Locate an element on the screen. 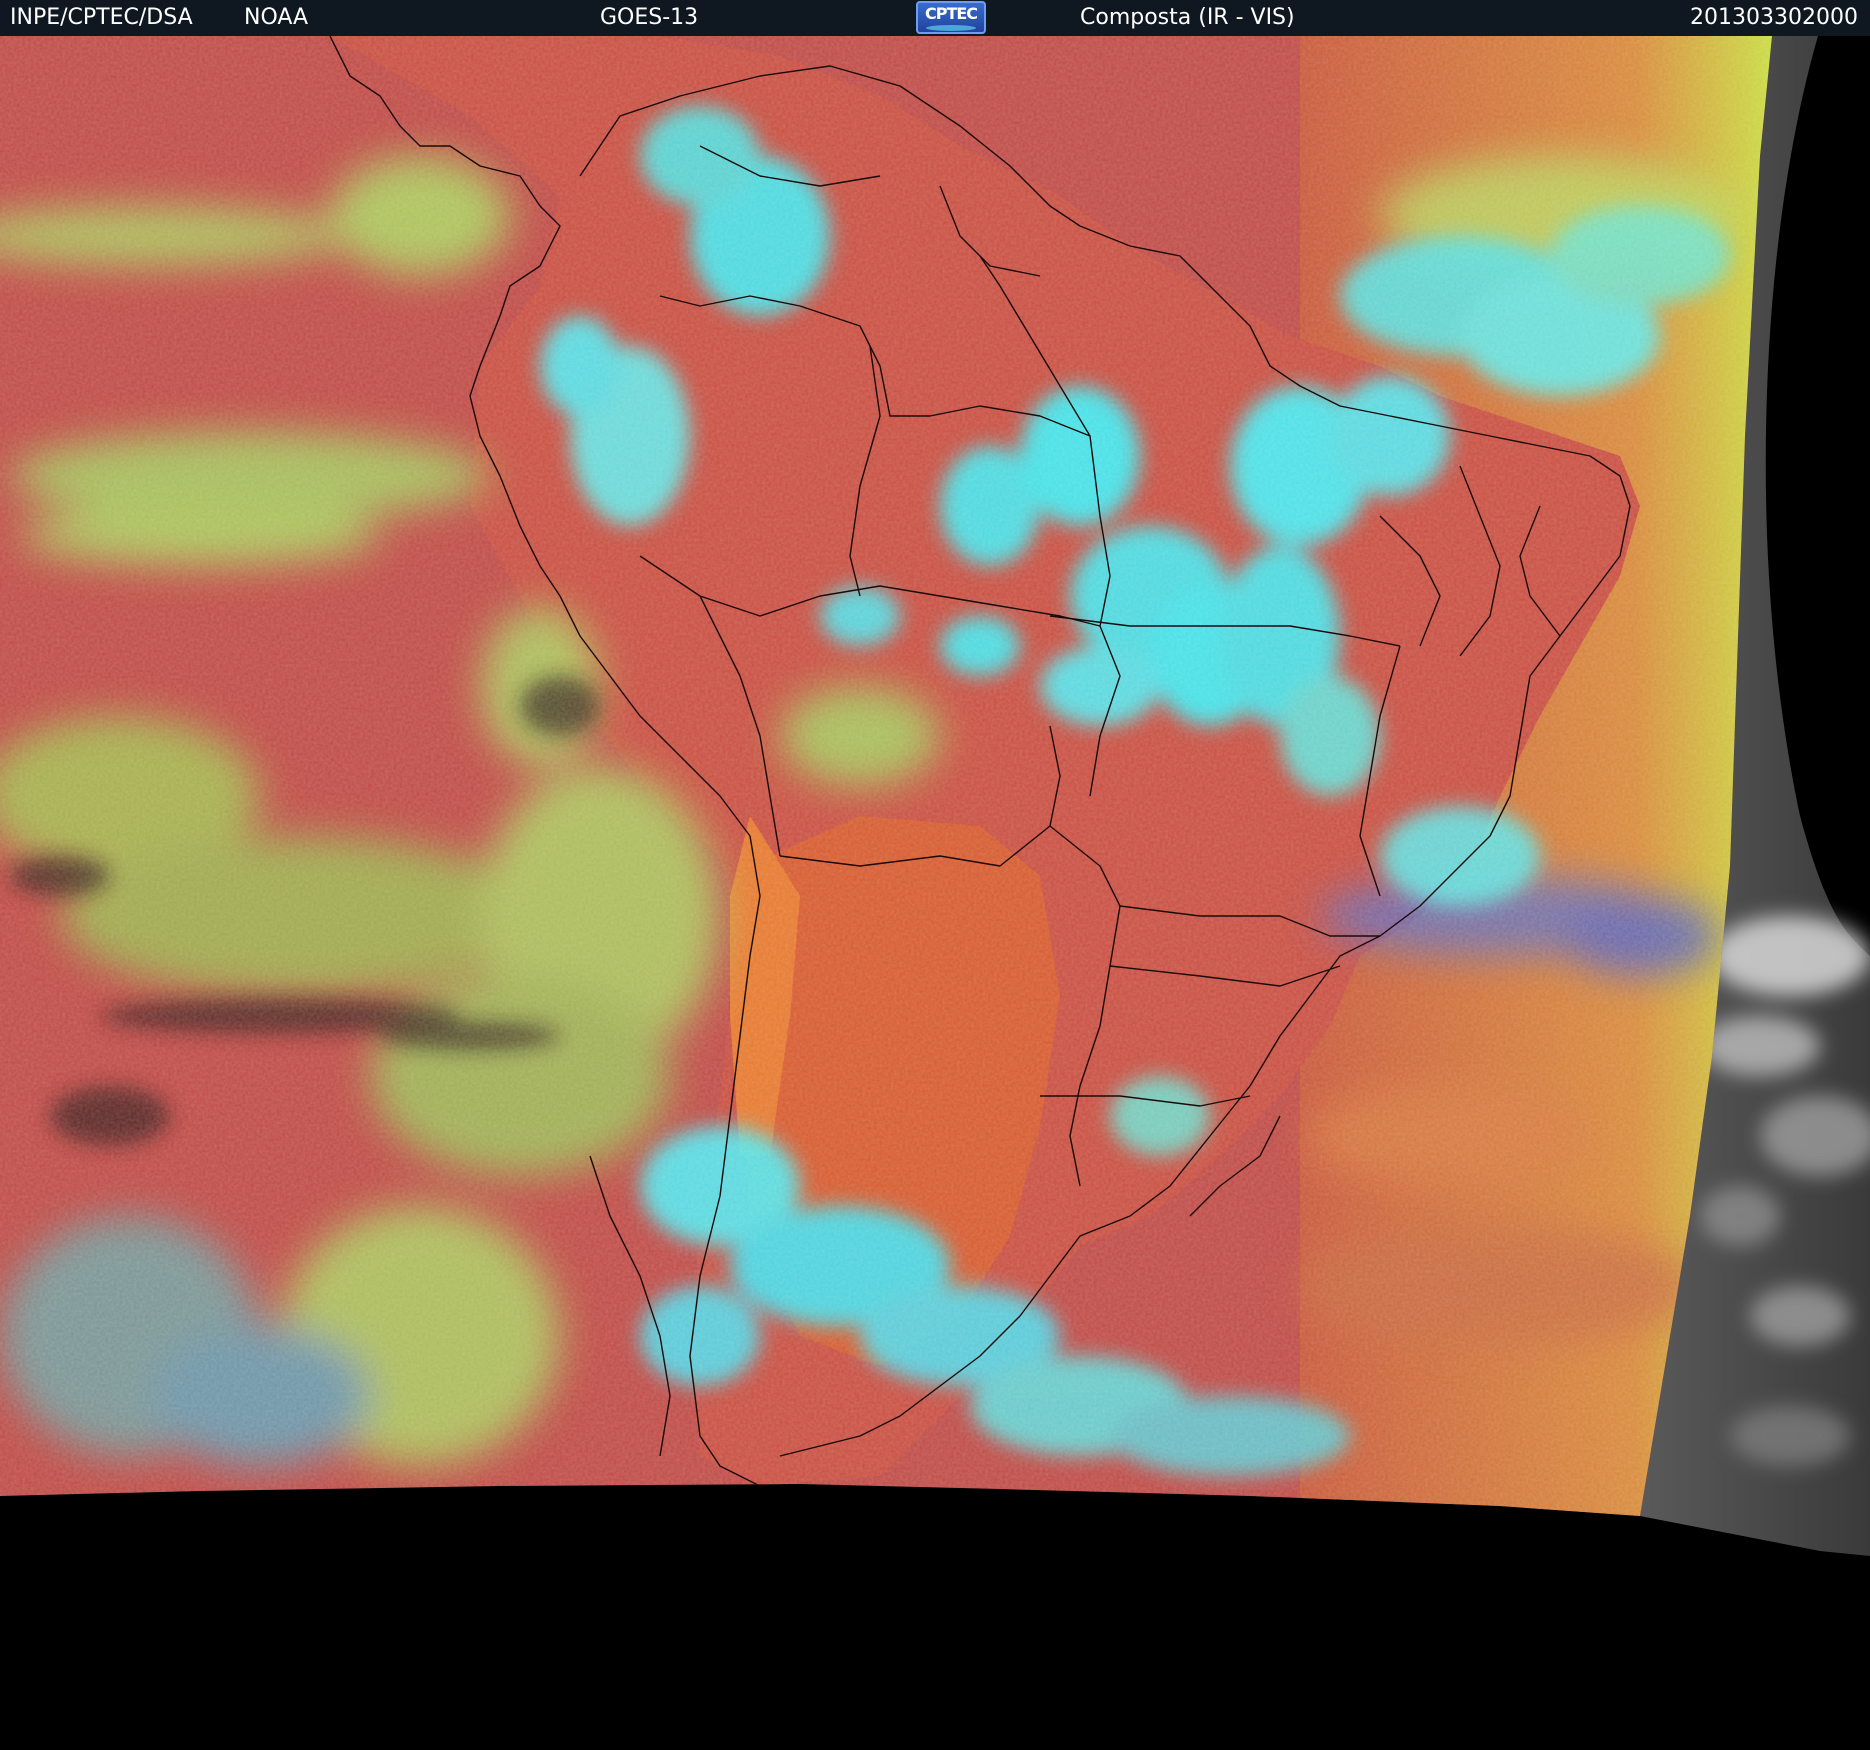  satellite-label: GOES-13 is located at coordinates (649, 17).